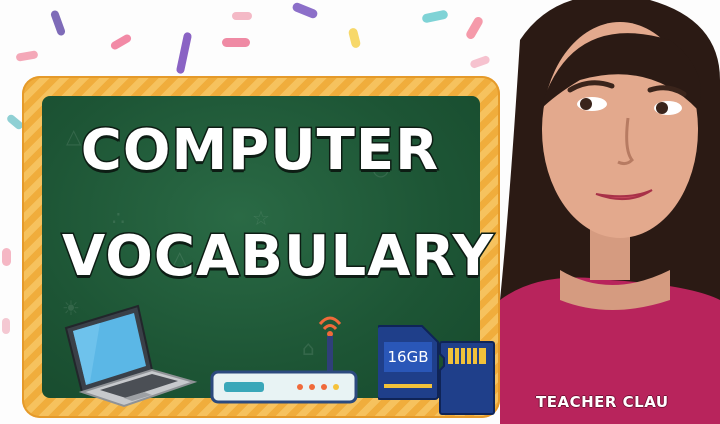 This screenshot has width=720, height=424. What do you see at coordinates (467, 378) in the screenshot?
I see `micro-sd-card-icon` at bounding box center [467, 378].